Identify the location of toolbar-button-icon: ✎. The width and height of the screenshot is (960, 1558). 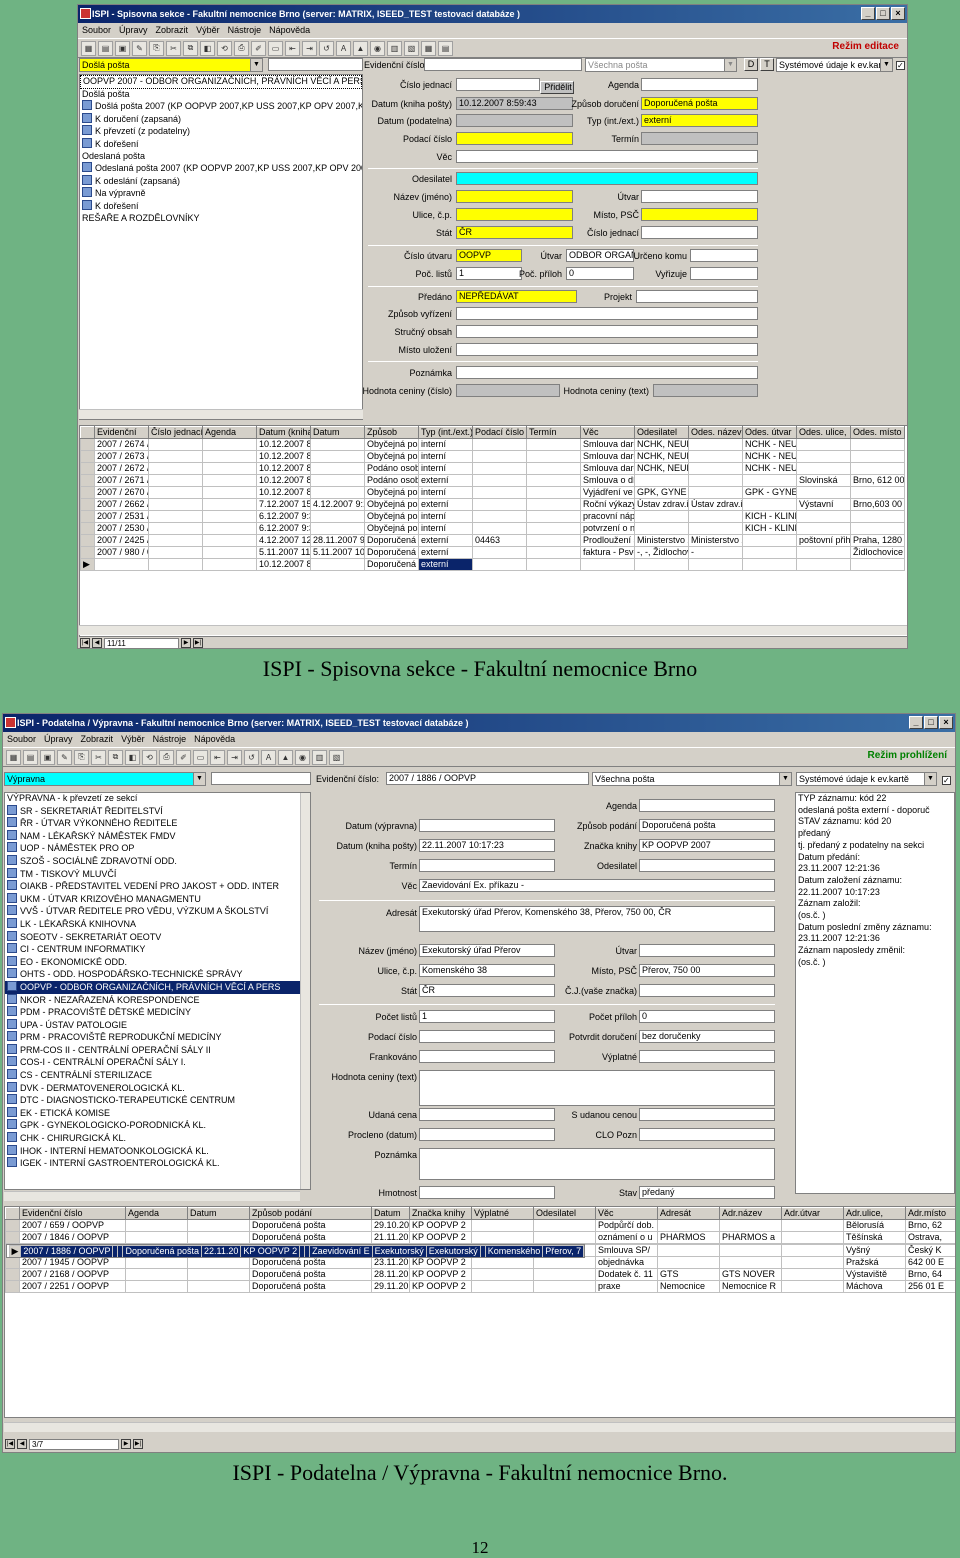
(64, 757).